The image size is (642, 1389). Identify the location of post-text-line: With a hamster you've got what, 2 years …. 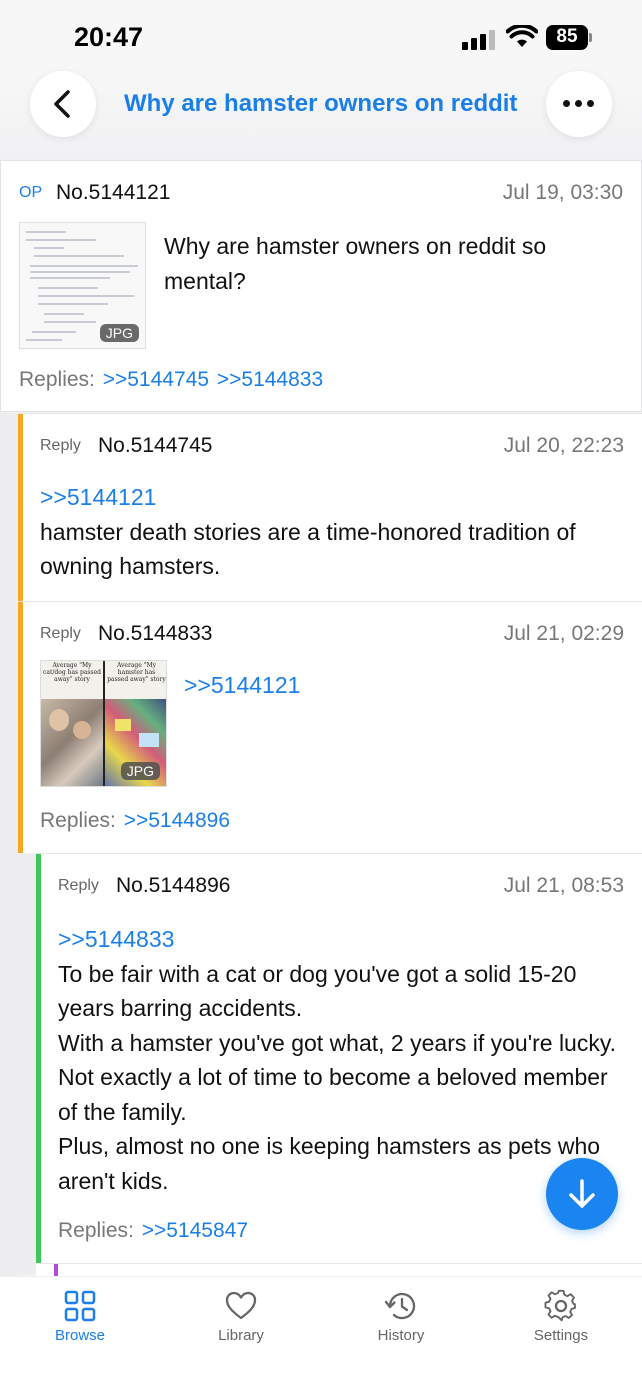
(337, 1077).